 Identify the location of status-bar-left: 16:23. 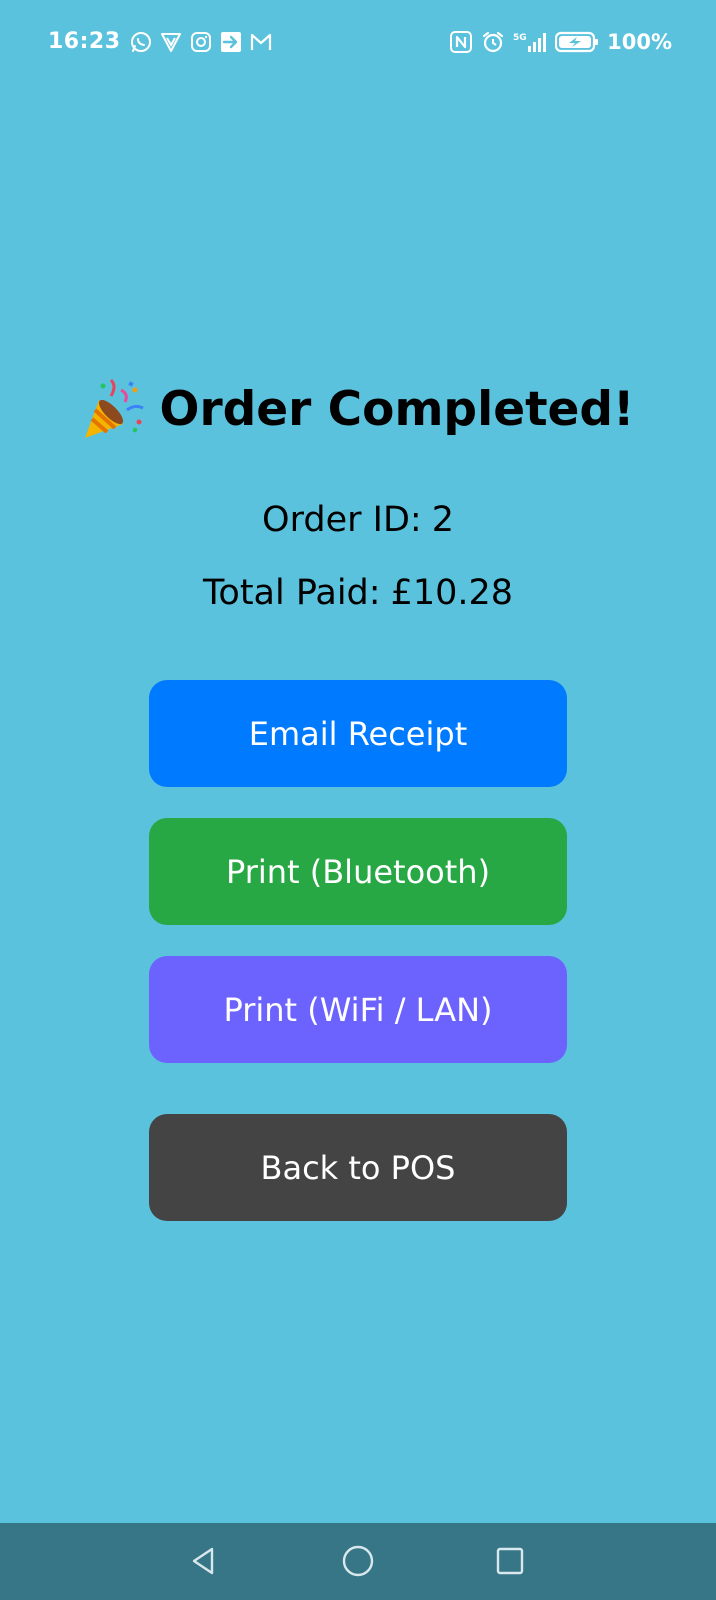
(160, 42).